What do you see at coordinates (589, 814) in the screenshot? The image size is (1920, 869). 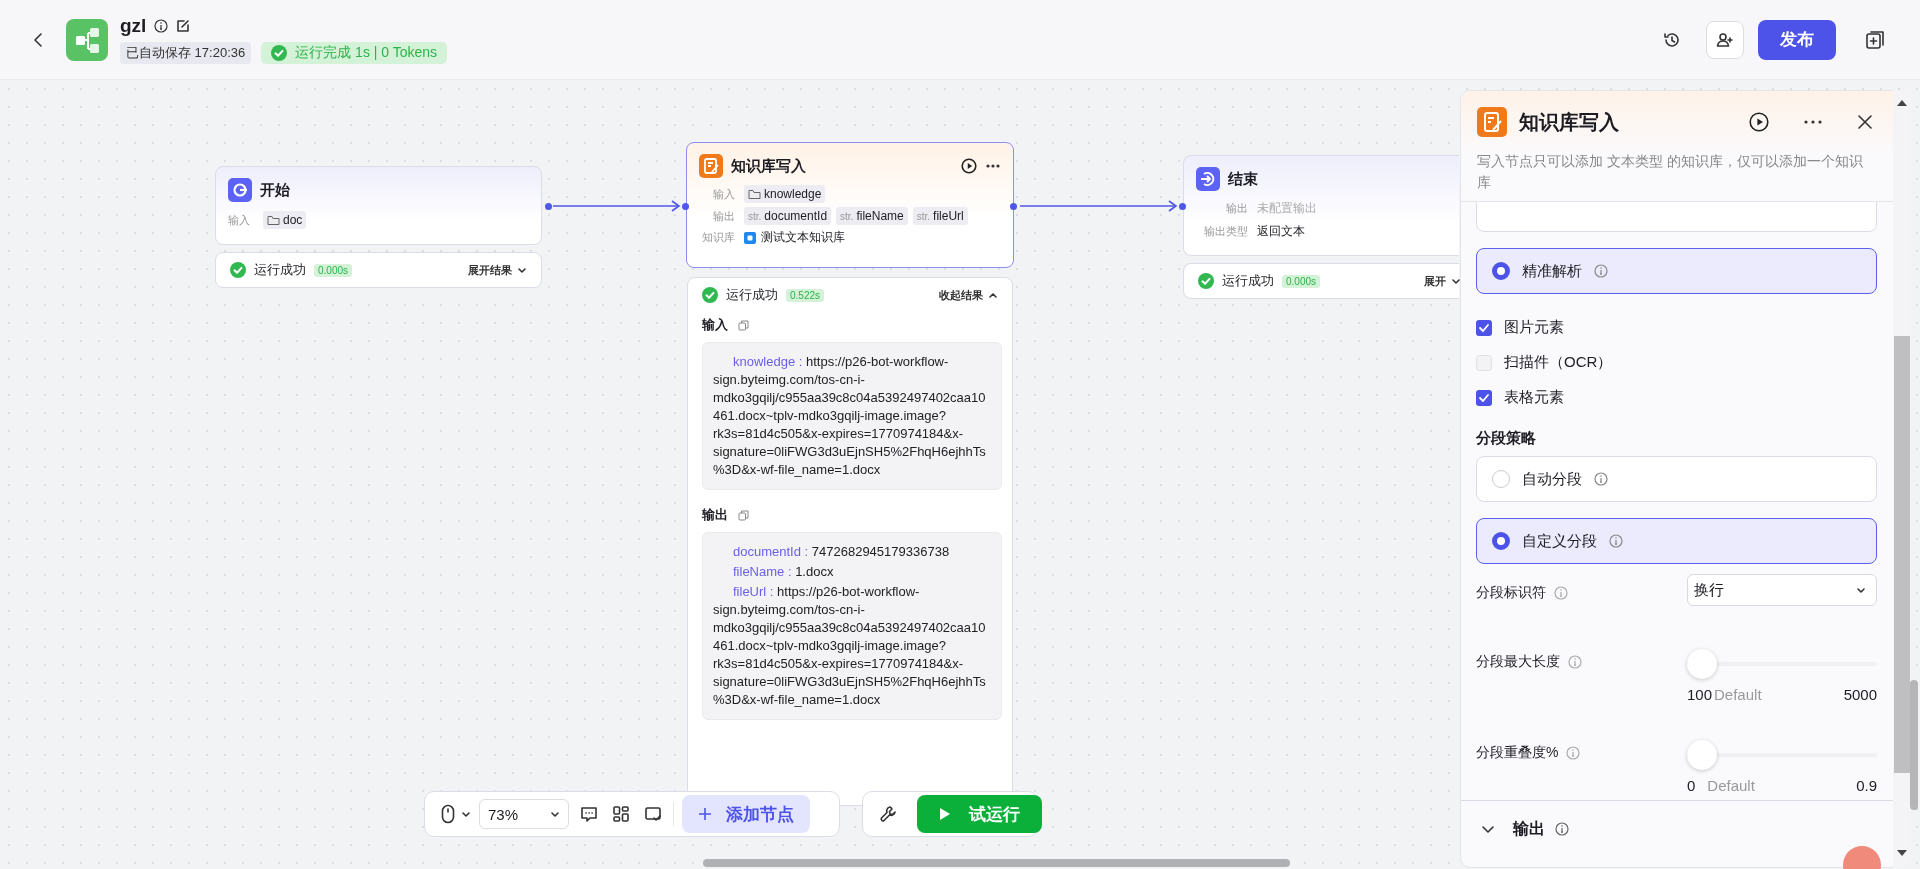 I see `comment-icon` at bounding box center [589, 814].